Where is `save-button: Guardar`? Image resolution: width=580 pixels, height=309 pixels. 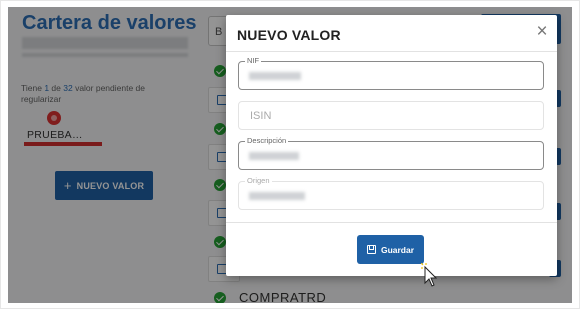 save-button: Guardar is located at coordinates (390, 249).